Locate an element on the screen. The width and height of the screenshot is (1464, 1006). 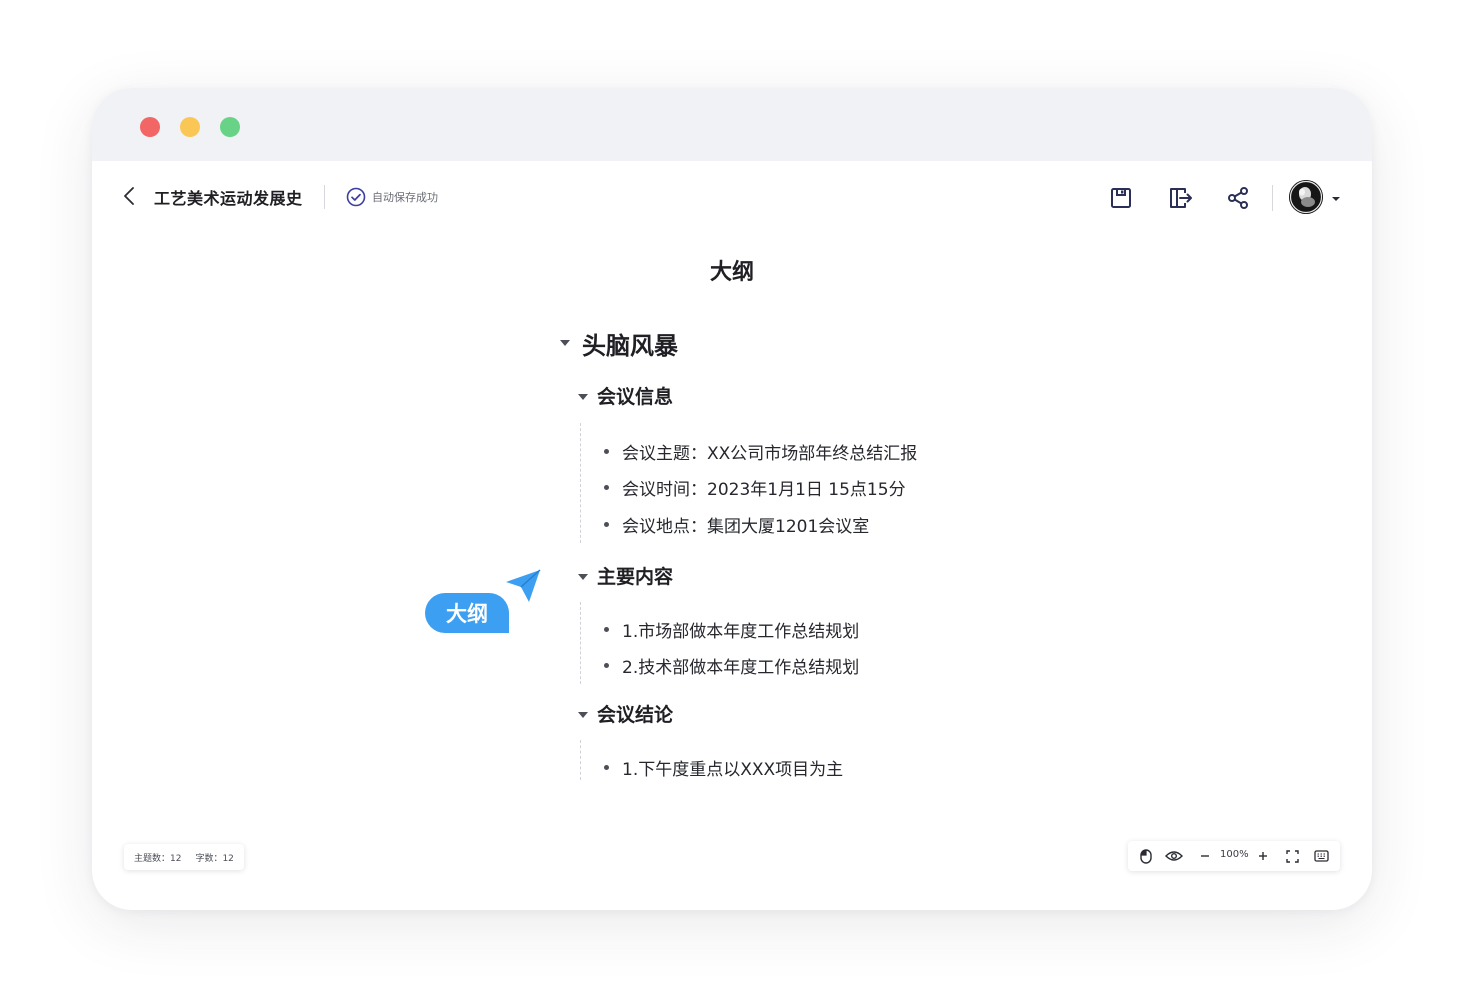
document-title: 工艺美术运动发展史 is located at coordinates (228, 197).